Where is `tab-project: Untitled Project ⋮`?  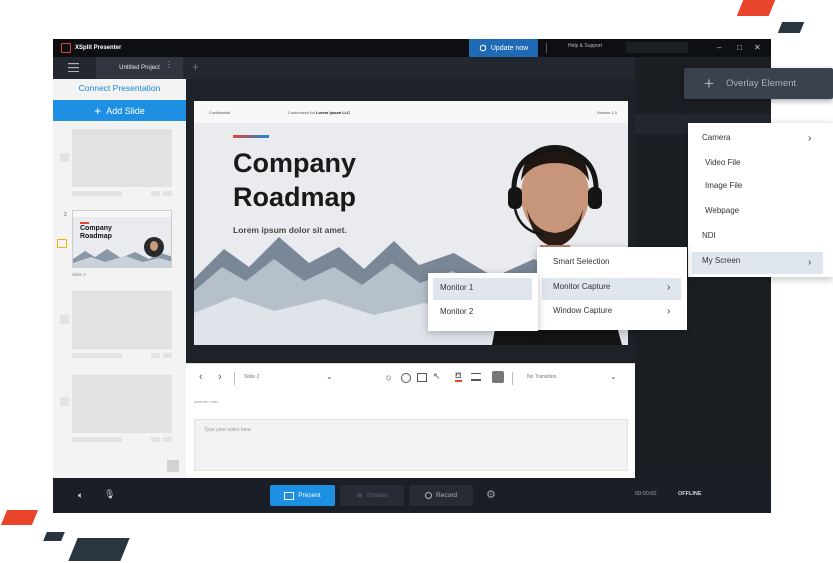 tab-project: Untitled Project ⋮ is located at coordinates (139, 68).